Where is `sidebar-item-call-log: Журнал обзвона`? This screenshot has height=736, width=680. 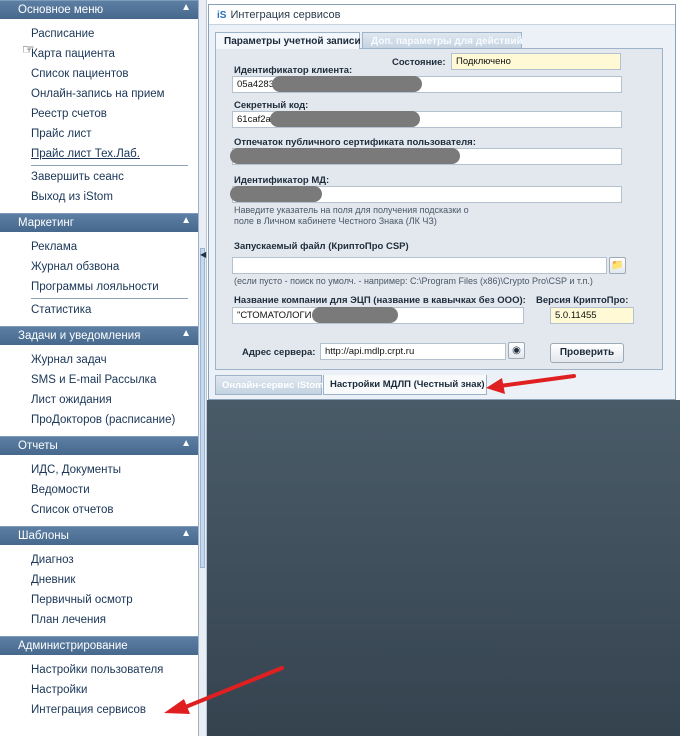
sidebar-item-call-log: Журнал обзвона is located at coordinates (99, 267).